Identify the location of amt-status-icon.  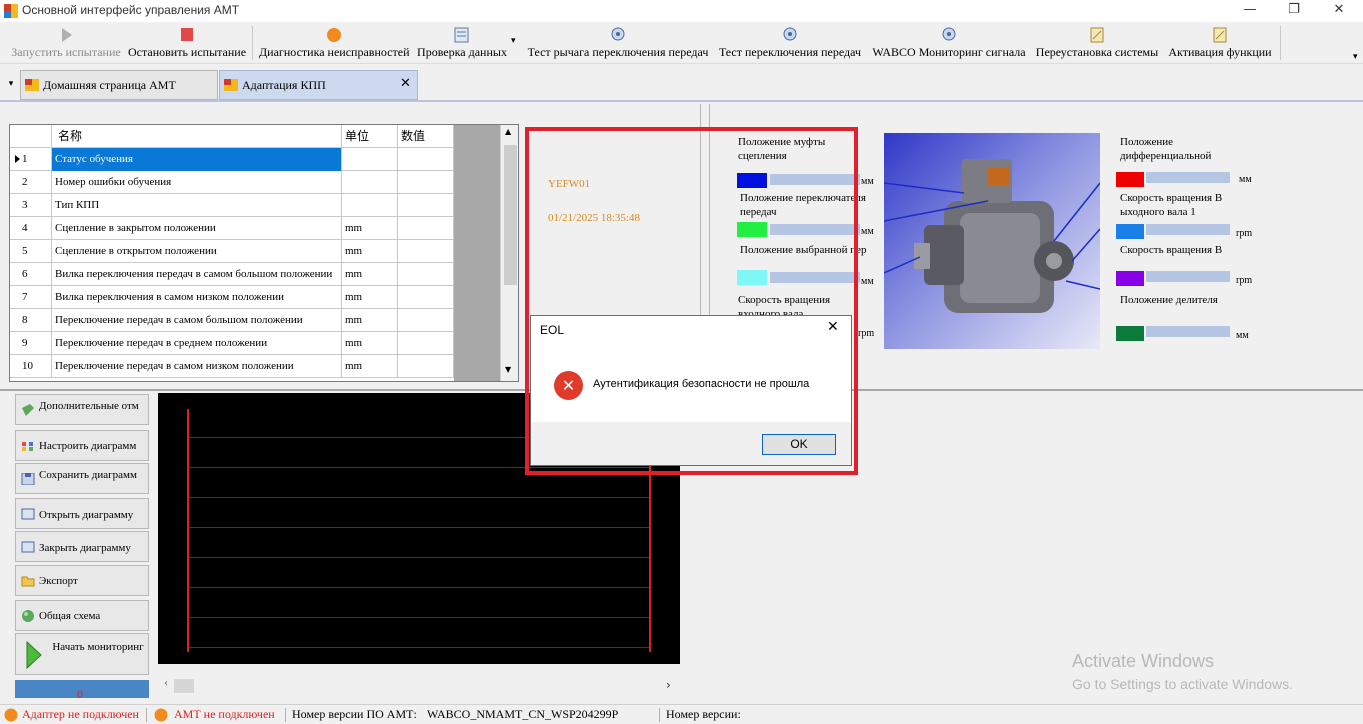
(161, 715).